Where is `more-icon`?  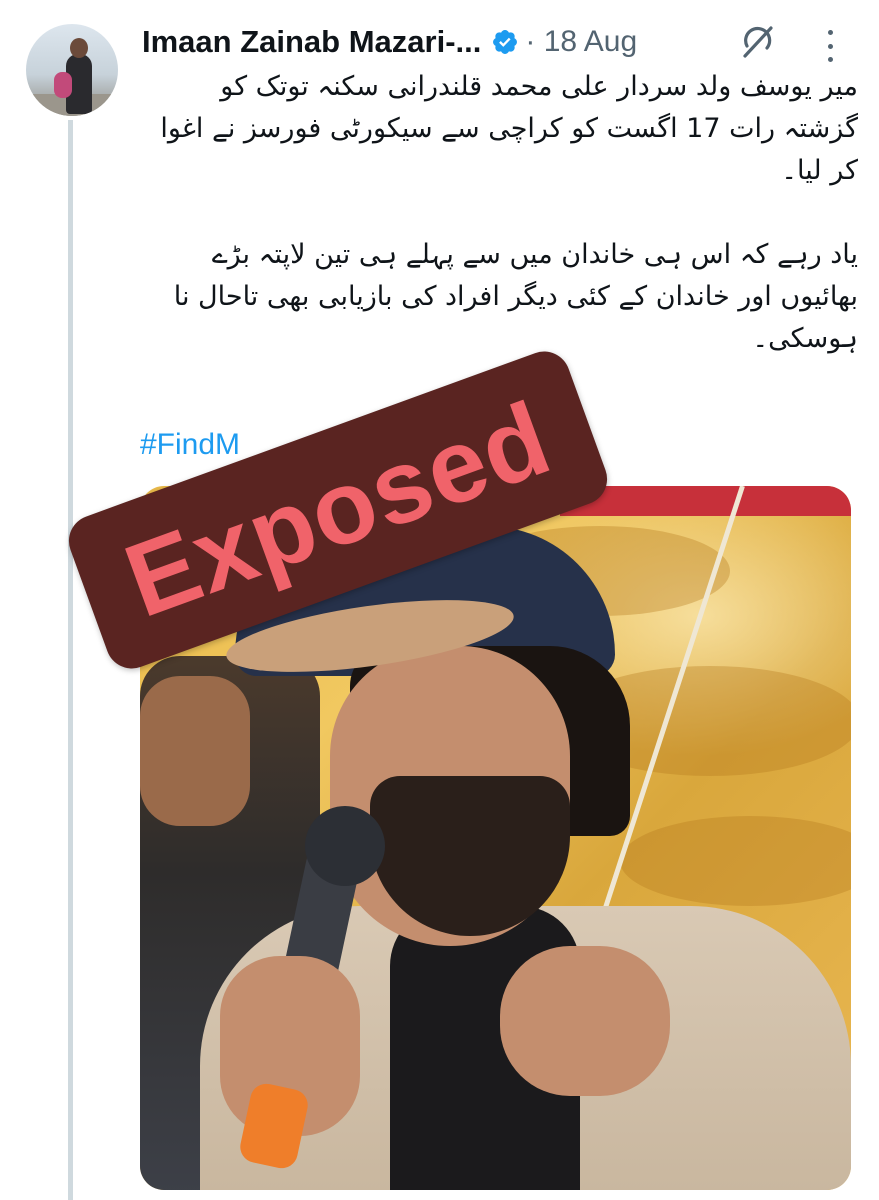 more-icon is located at coordinates (830, 46).